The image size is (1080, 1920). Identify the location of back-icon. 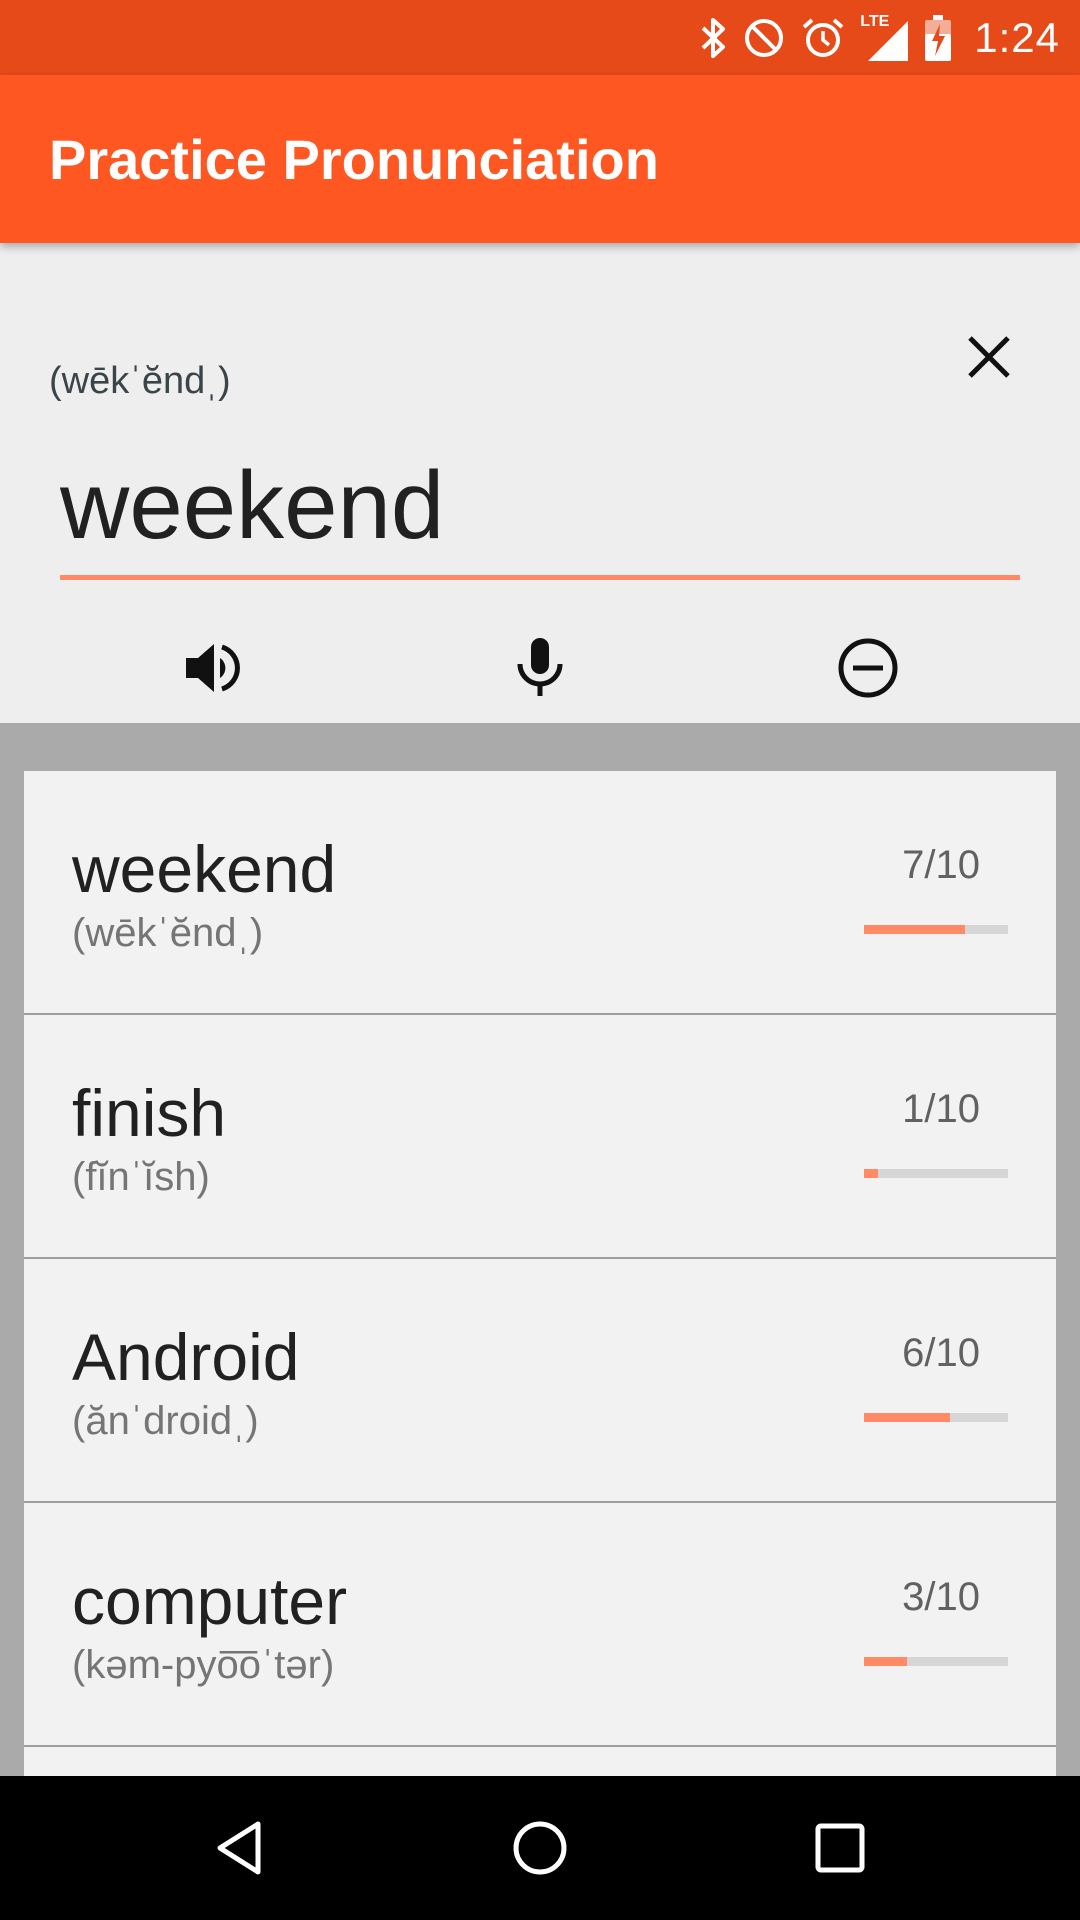
(239, 1848).